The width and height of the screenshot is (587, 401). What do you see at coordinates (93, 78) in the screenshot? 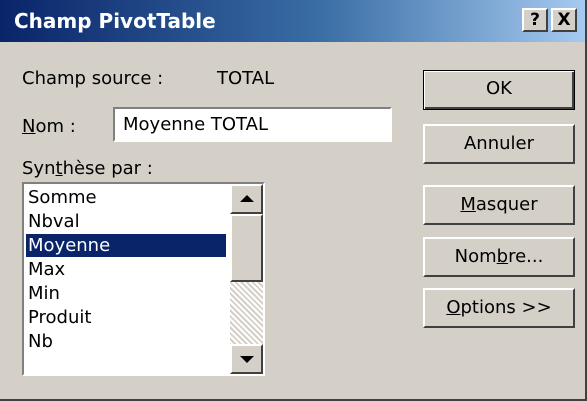
I see `source-field-label: Champ source :` at bounding box center [93, 78].